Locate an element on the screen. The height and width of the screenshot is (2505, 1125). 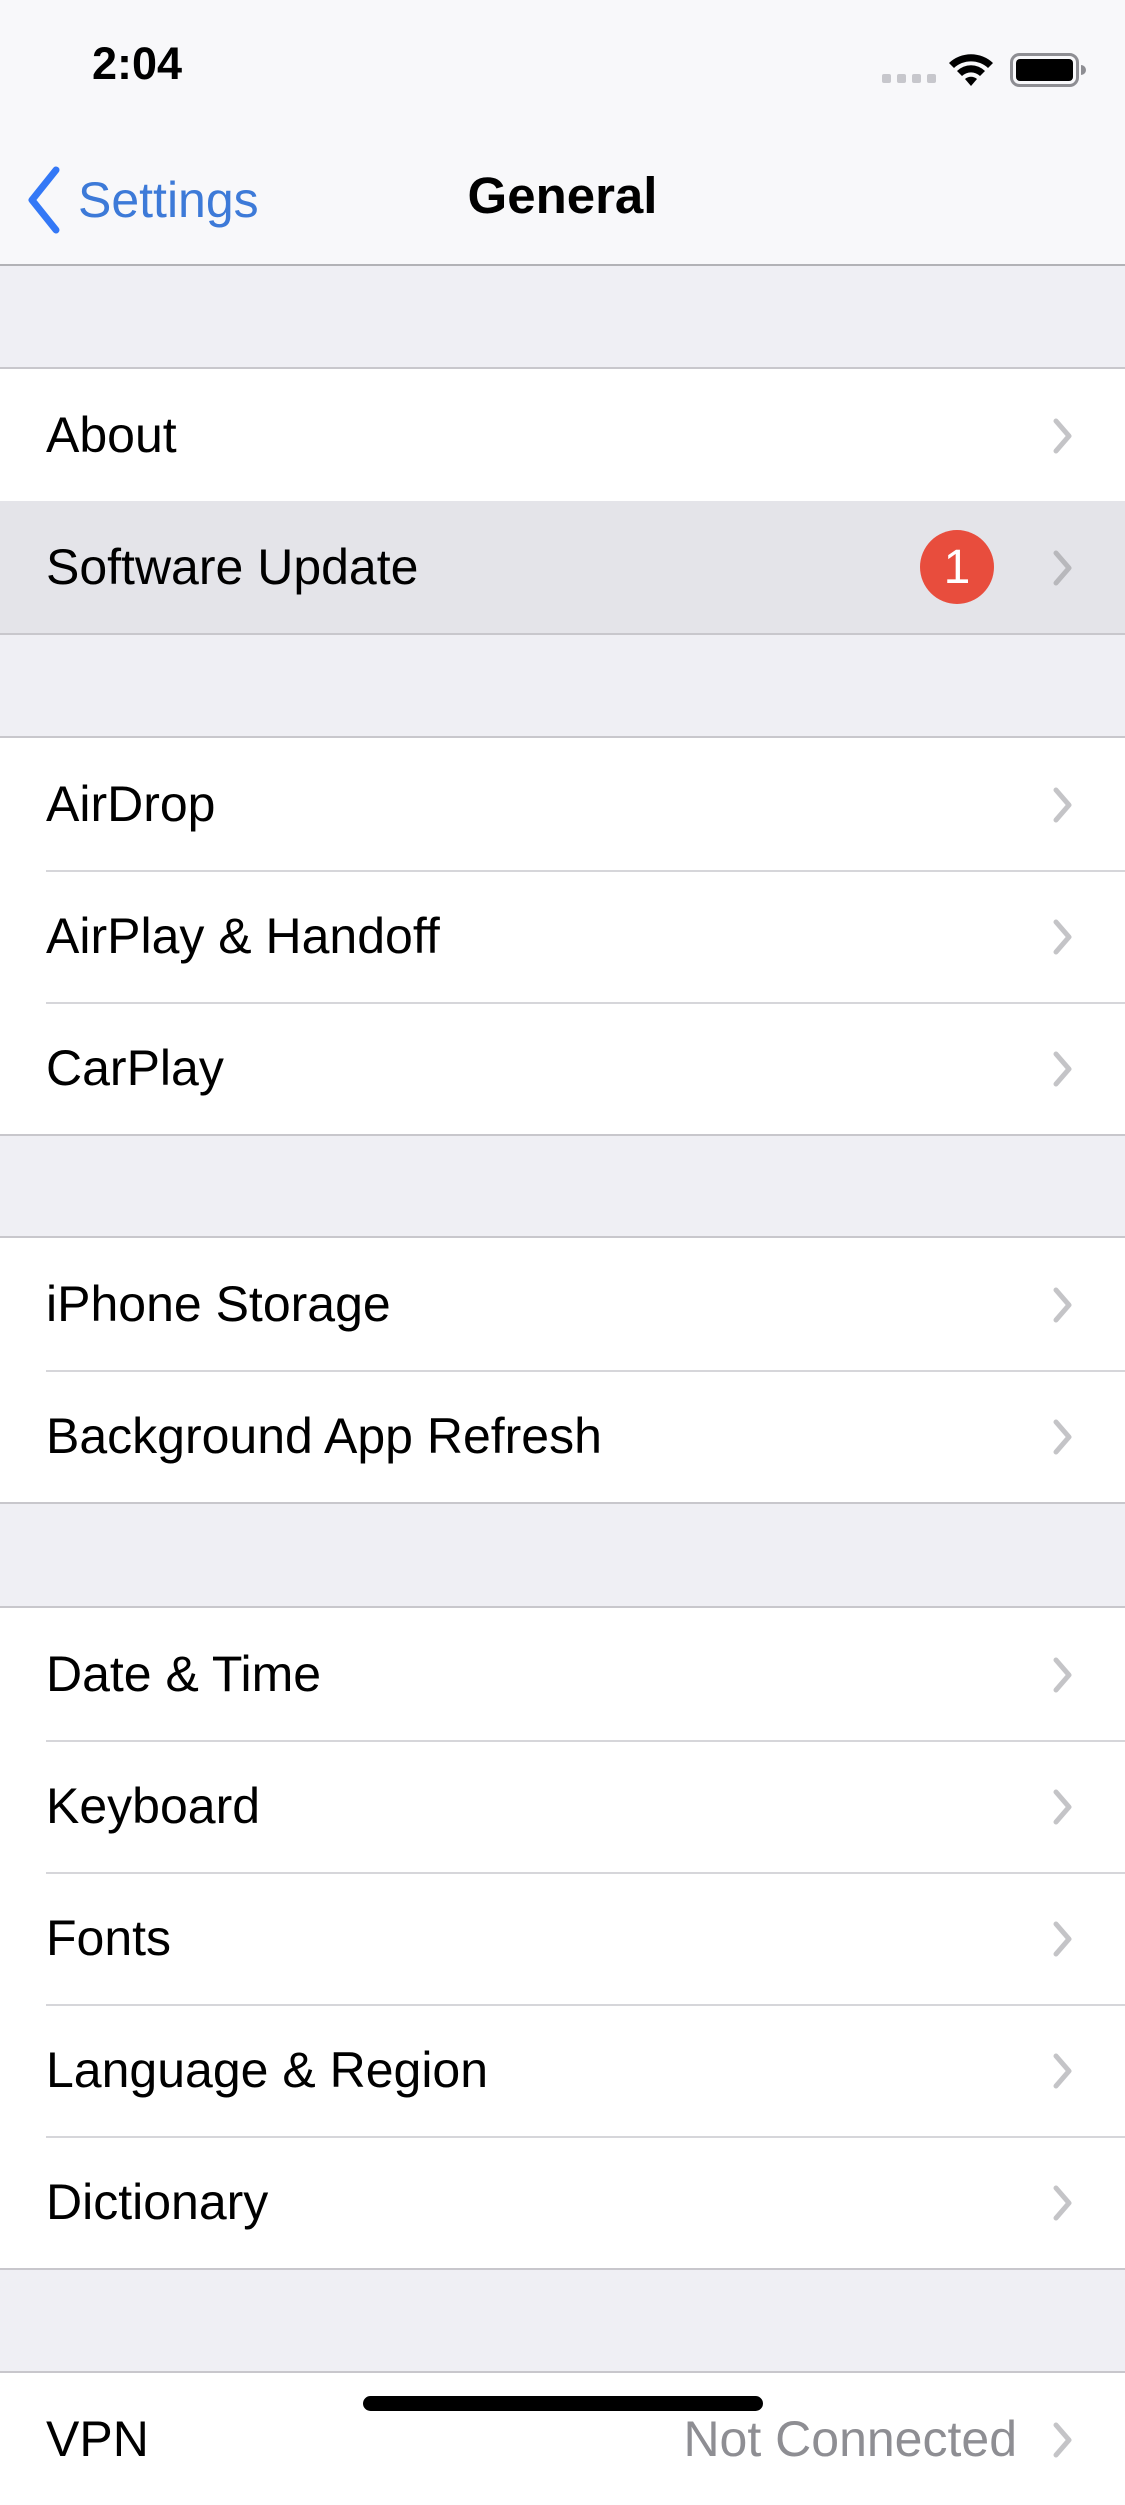
list-item-fonts: Fonts is located at coordinates (562, 1938).